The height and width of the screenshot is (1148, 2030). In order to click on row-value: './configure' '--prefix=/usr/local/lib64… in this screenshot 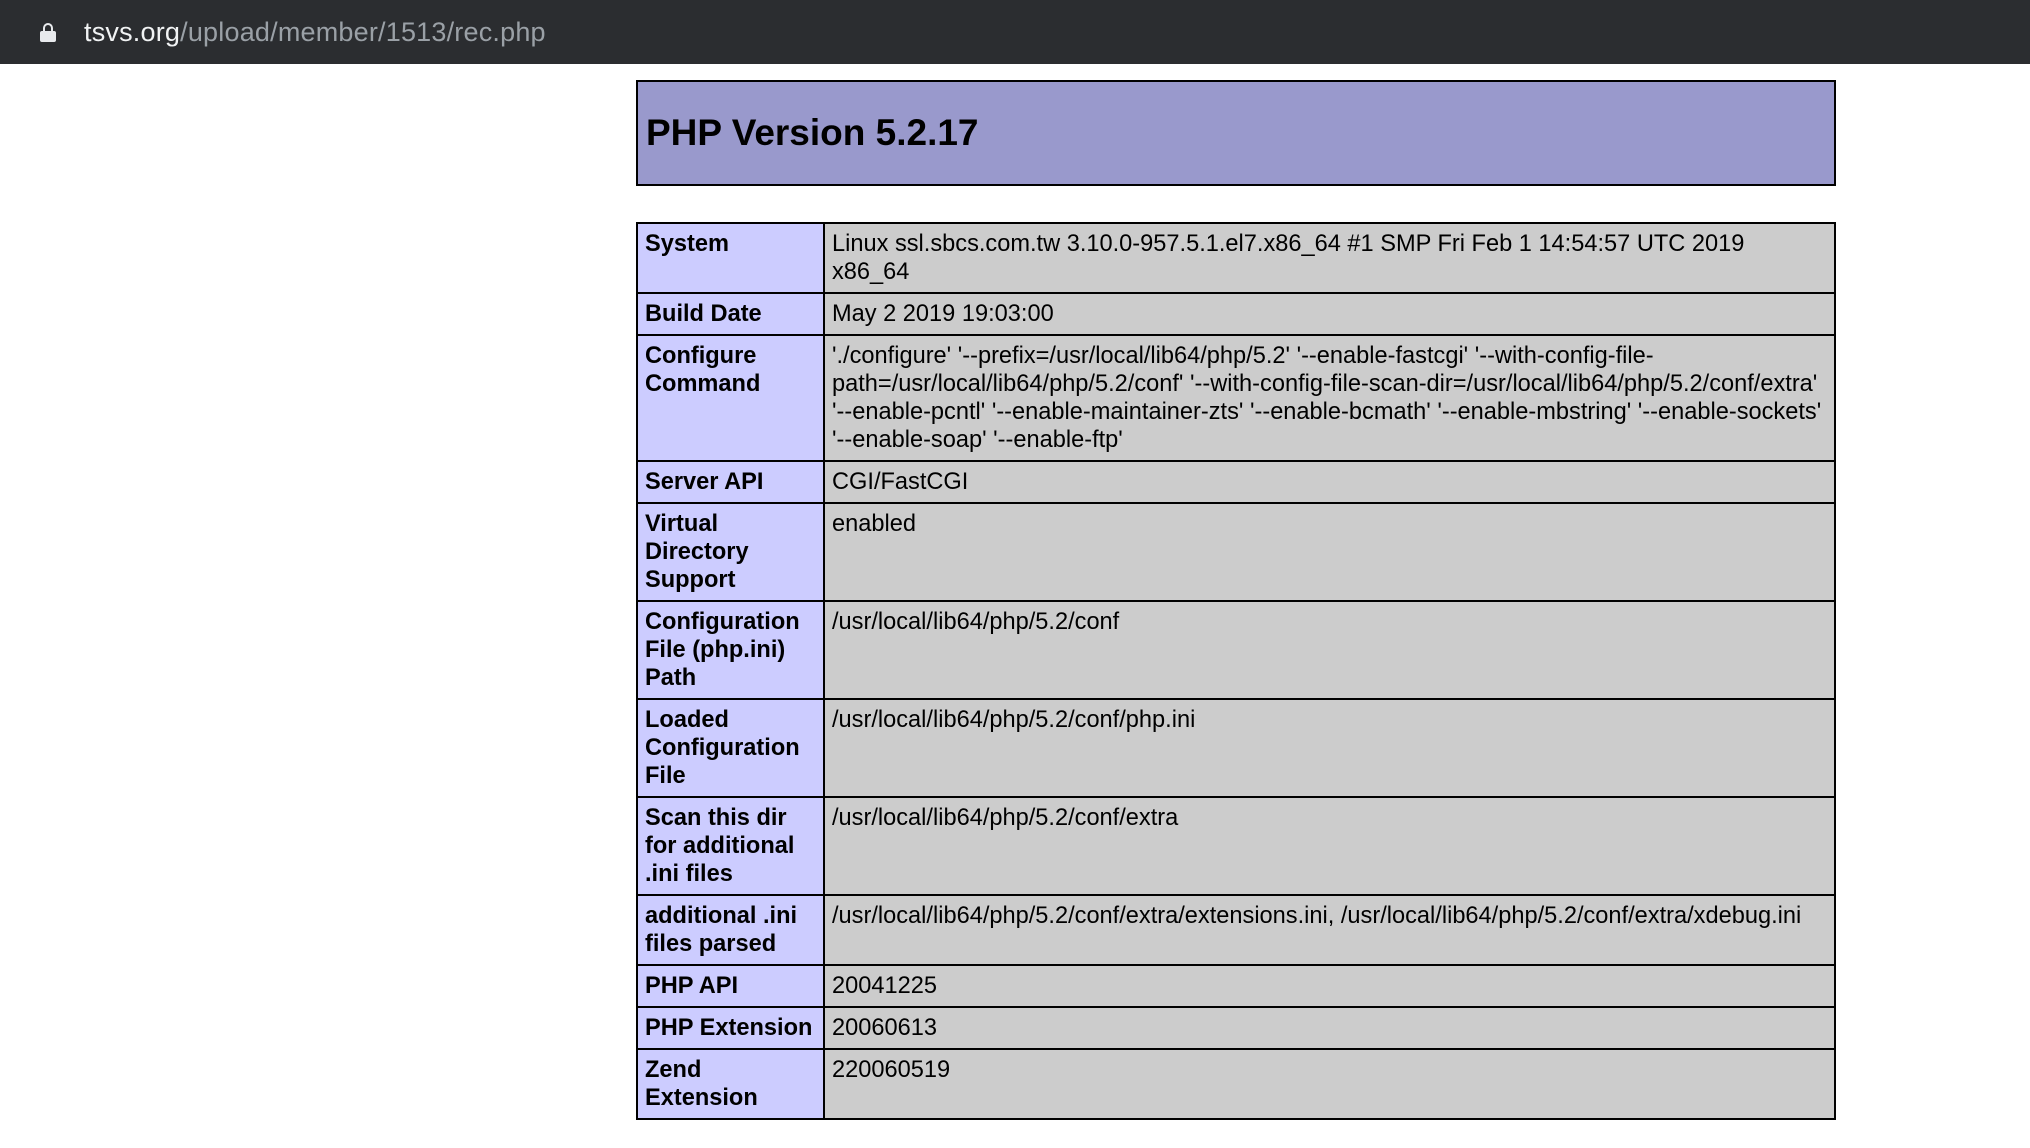, I will do `click(1329, 398)`.